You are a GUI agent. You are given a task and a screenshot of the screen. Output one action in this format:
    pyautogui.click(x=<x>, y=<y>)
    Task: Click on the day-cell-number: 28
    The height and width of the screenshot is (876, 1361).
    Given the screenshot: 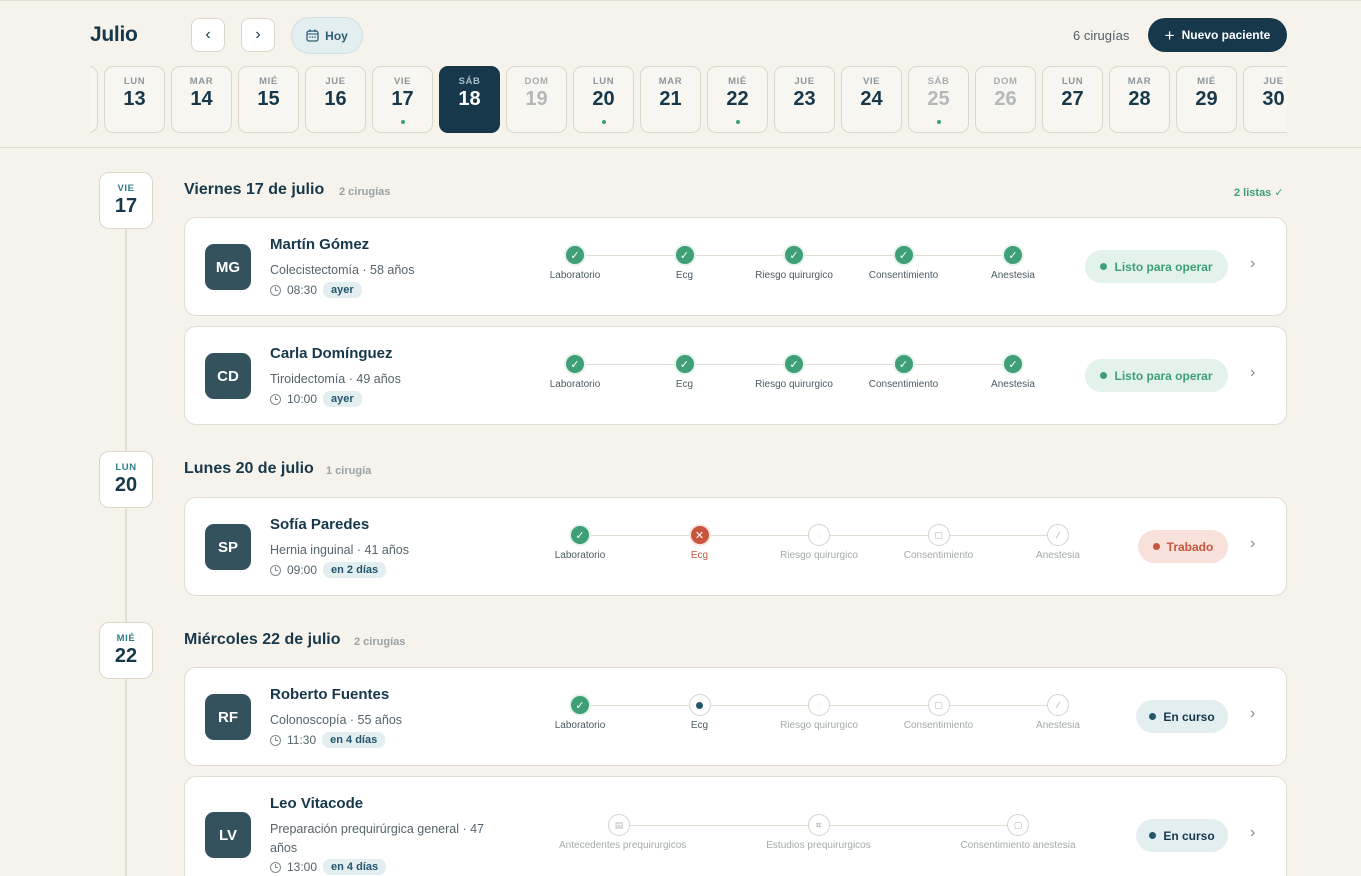 What is the action you would take?
    pyautogui.click(x=1139, y=99)
    